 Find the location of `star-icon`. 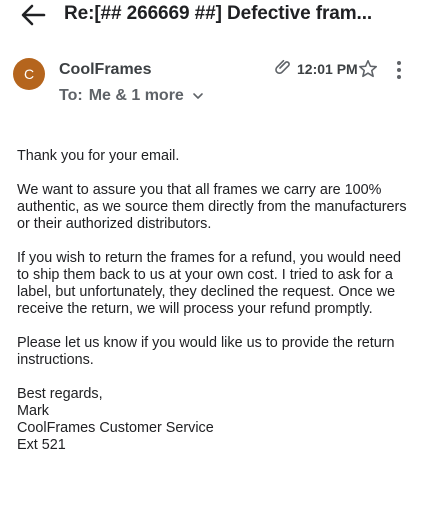

star-icon is located at coordinates (368, 69).